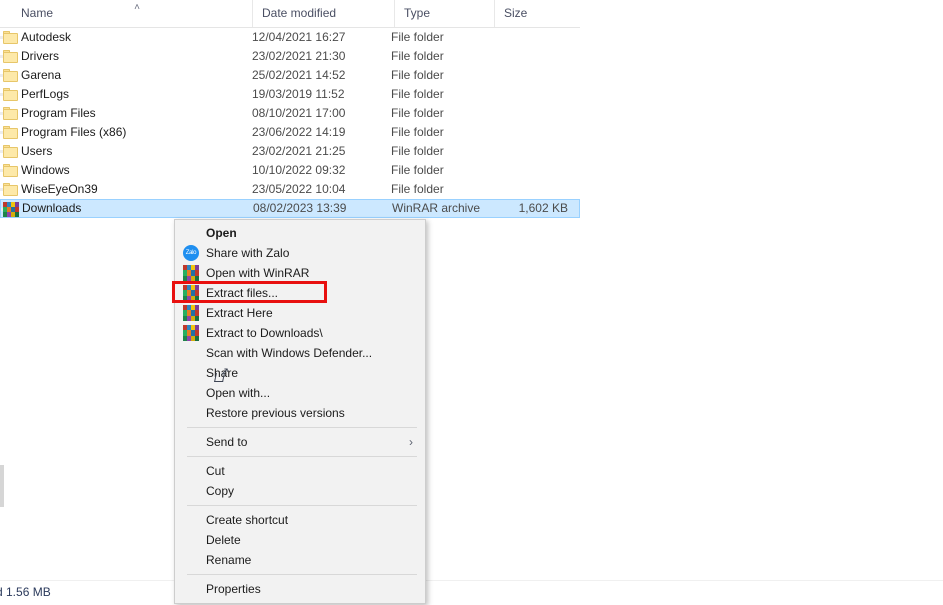  I want to click on menu-item: Delete, so click(300, 540).